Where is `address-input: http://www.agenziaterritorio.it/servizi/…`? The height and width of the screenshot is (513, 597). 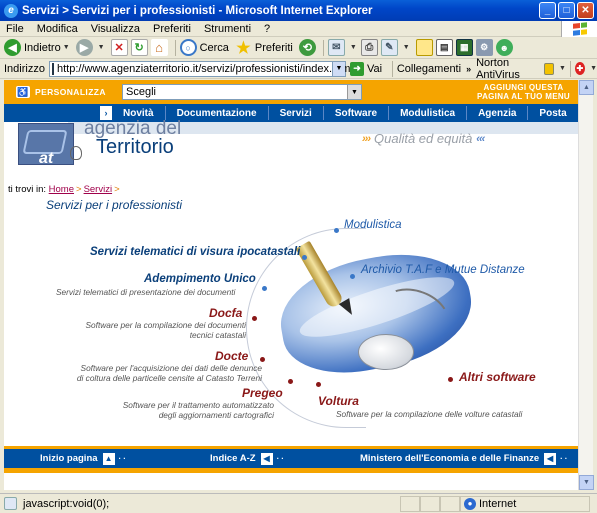 address-input: http://www.agenziaterritorio.it/servizi/… is located at coordinates (199, 68).